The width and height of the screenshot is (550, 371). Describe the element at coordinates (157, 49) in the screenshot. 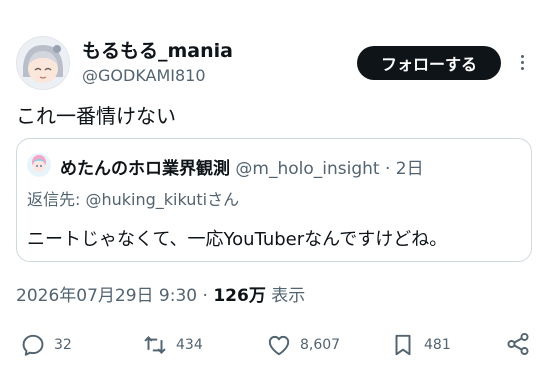

I see `author-display-name: もるもる_mania` at that location.